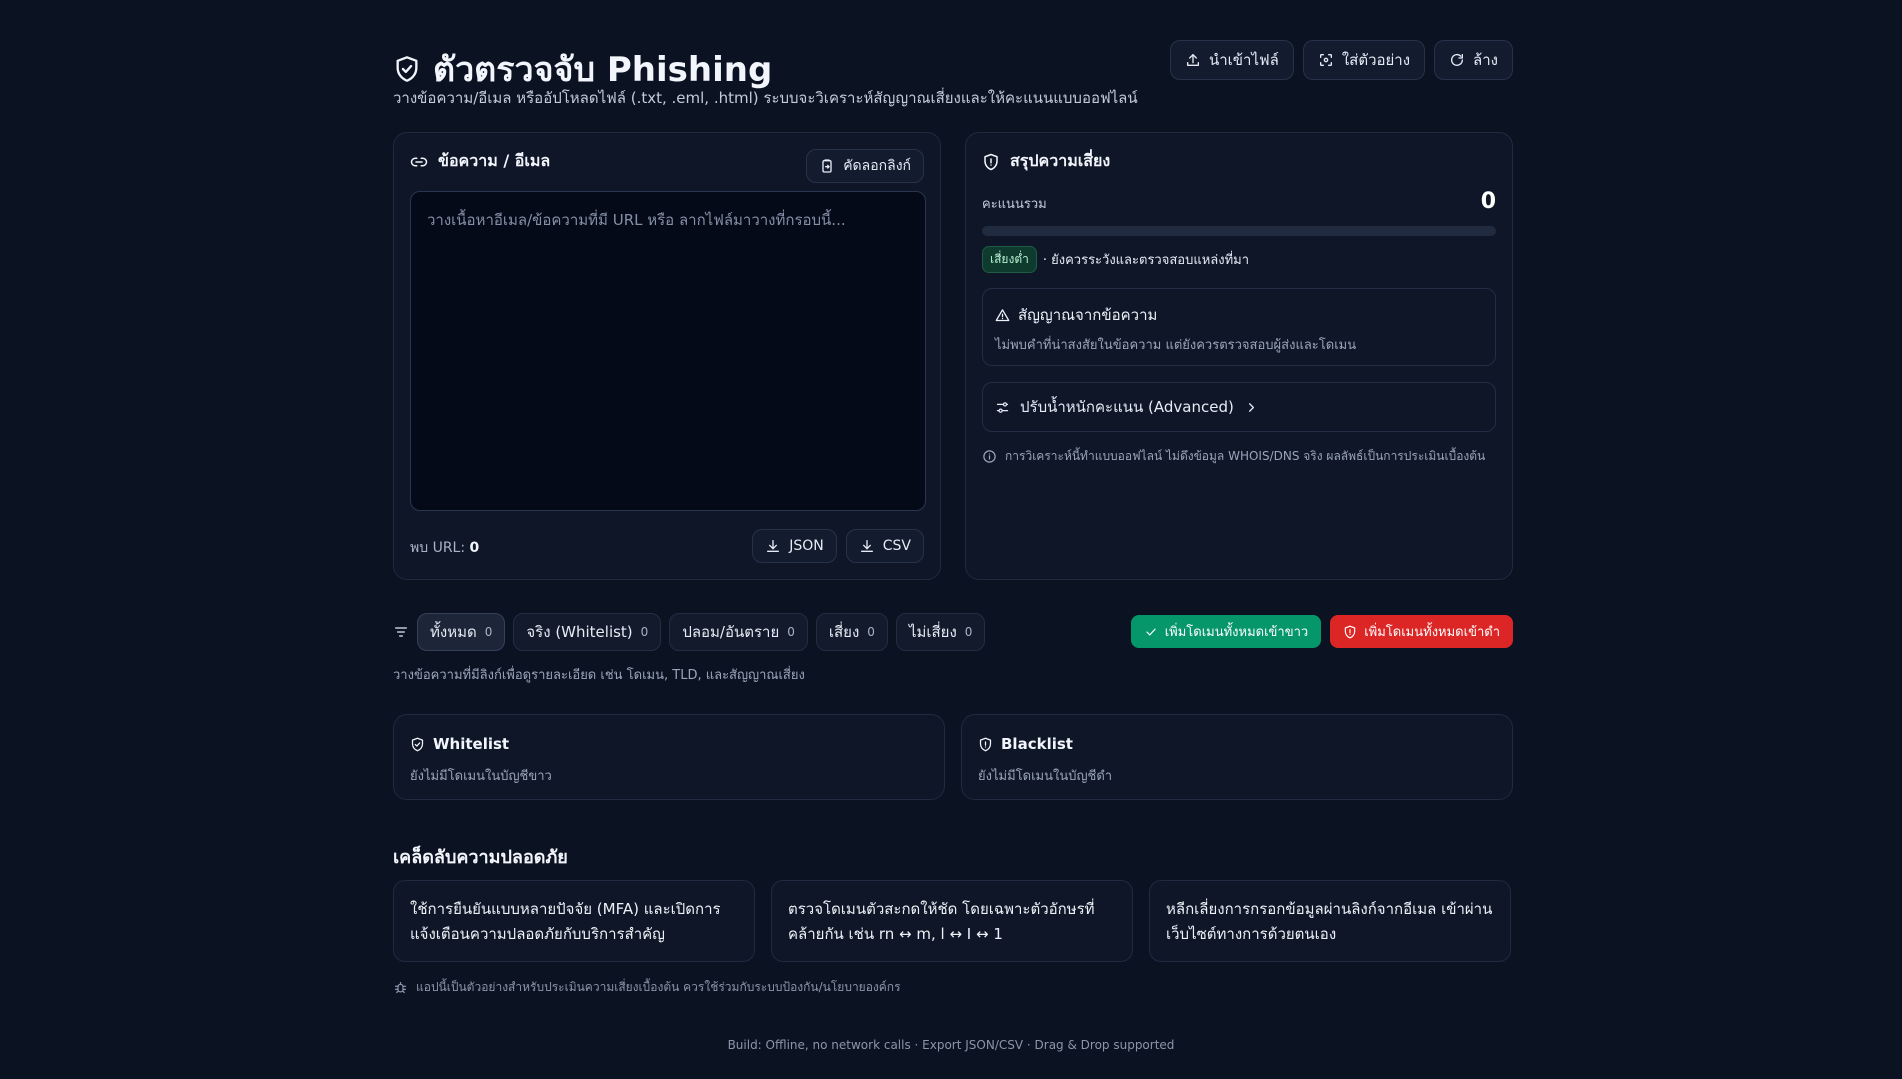 This screenshot has height=1079, width=1902. I want to click on refresh-icon, so click(1457, 60).